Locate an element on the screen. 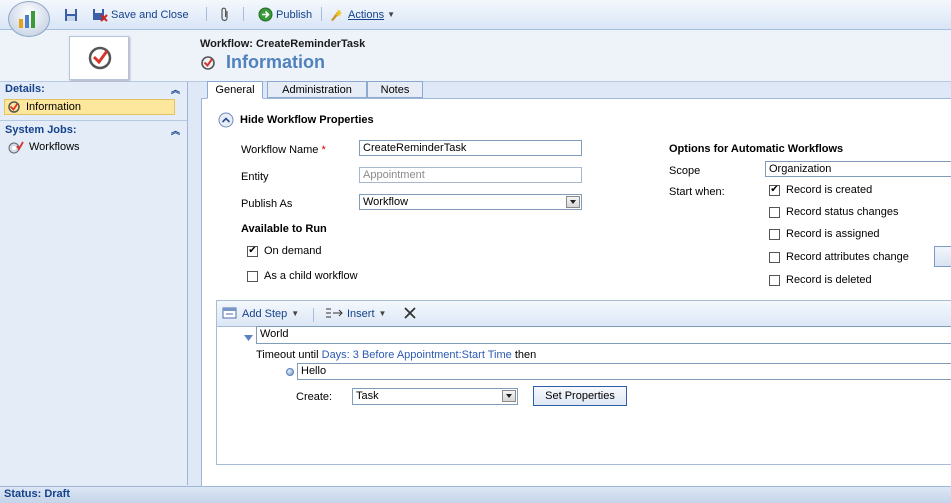  start-assigned-option: Record is assigned is located at coordinates (824, 234).